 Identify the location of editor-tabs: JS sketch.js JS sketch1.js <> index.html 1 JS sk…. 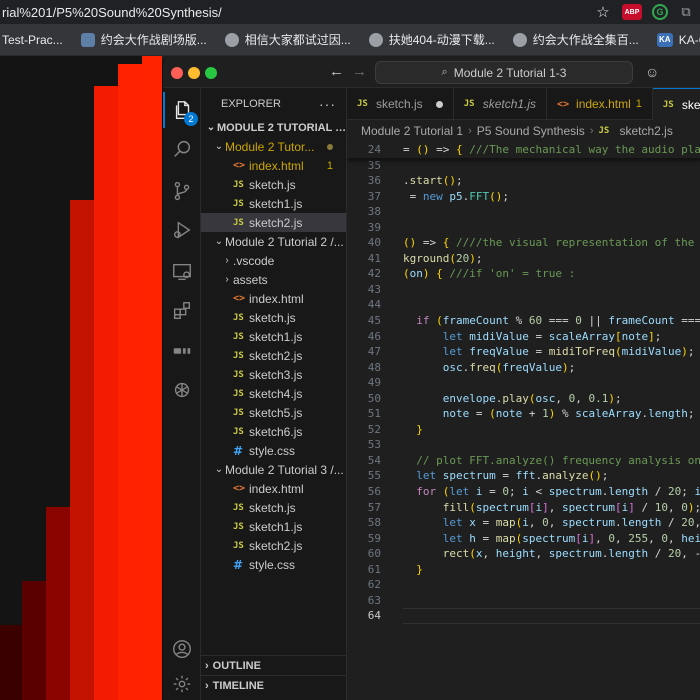
(523, 104).